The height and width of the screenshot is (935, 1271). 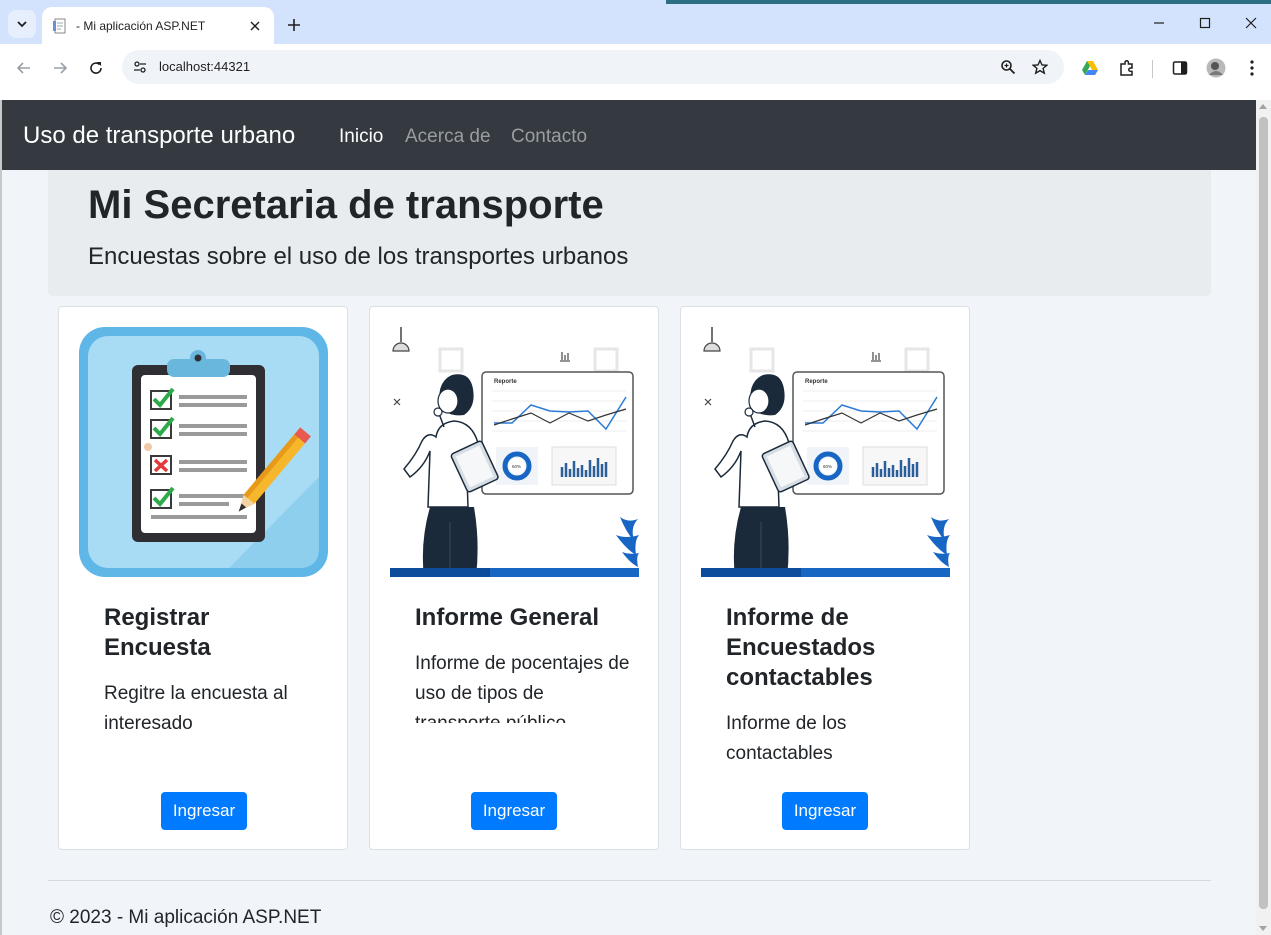 What do you see at coordinates (1263, 106) in the screenshot?
I see `scroll-up-arrow-icon` at bounding box center [1263, 106].